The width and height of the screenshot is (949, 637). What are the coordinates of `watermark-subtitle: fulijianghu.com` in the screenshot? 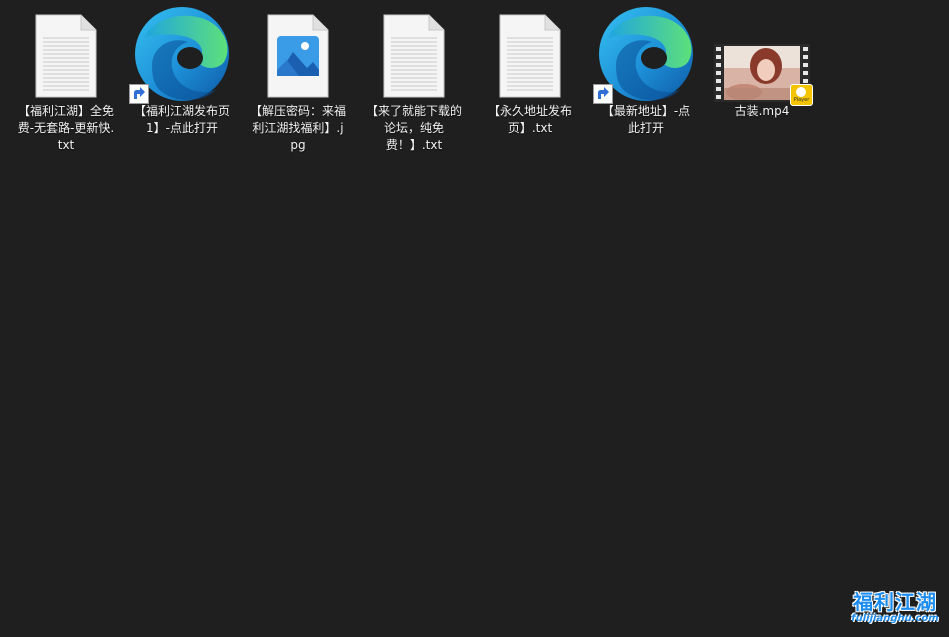 It's located at (895, 618).